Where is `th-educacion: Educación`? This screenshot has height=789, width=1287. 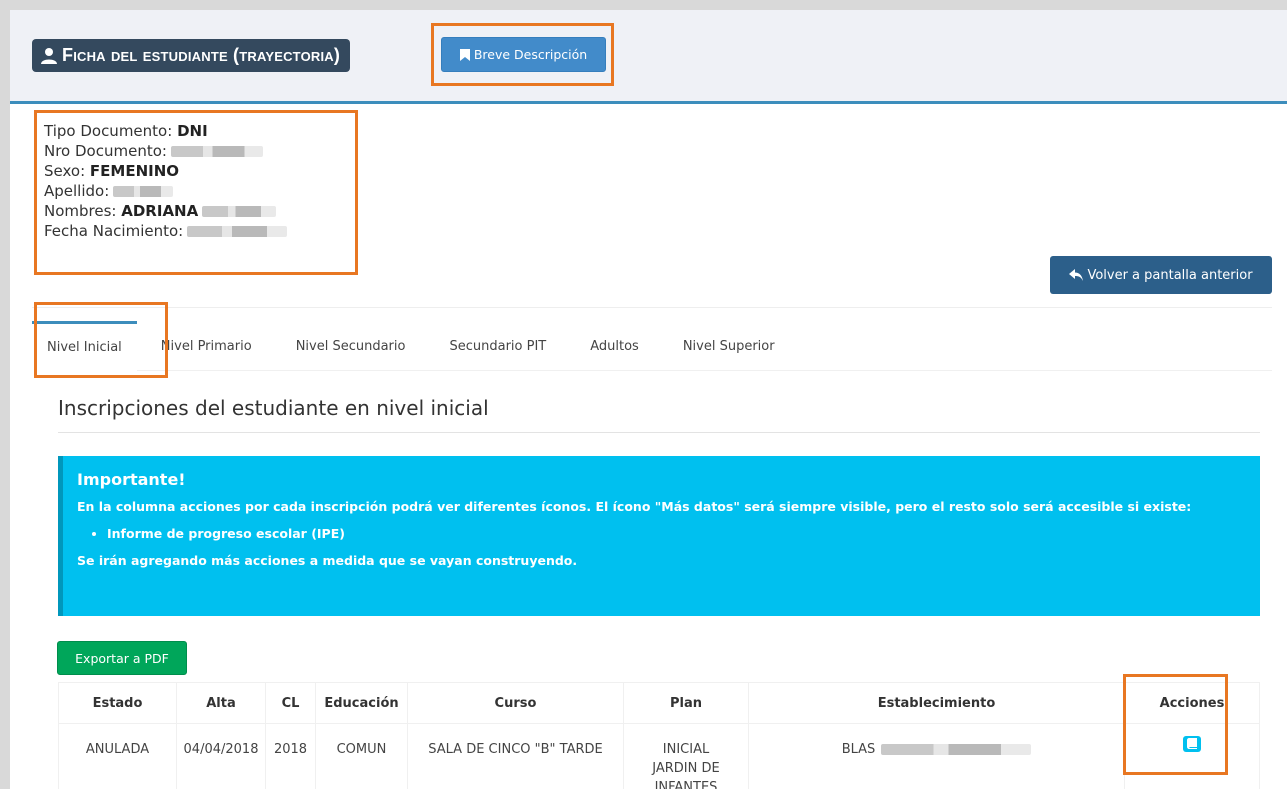
th-educacion: Educación is located at coordinates (361, 703).